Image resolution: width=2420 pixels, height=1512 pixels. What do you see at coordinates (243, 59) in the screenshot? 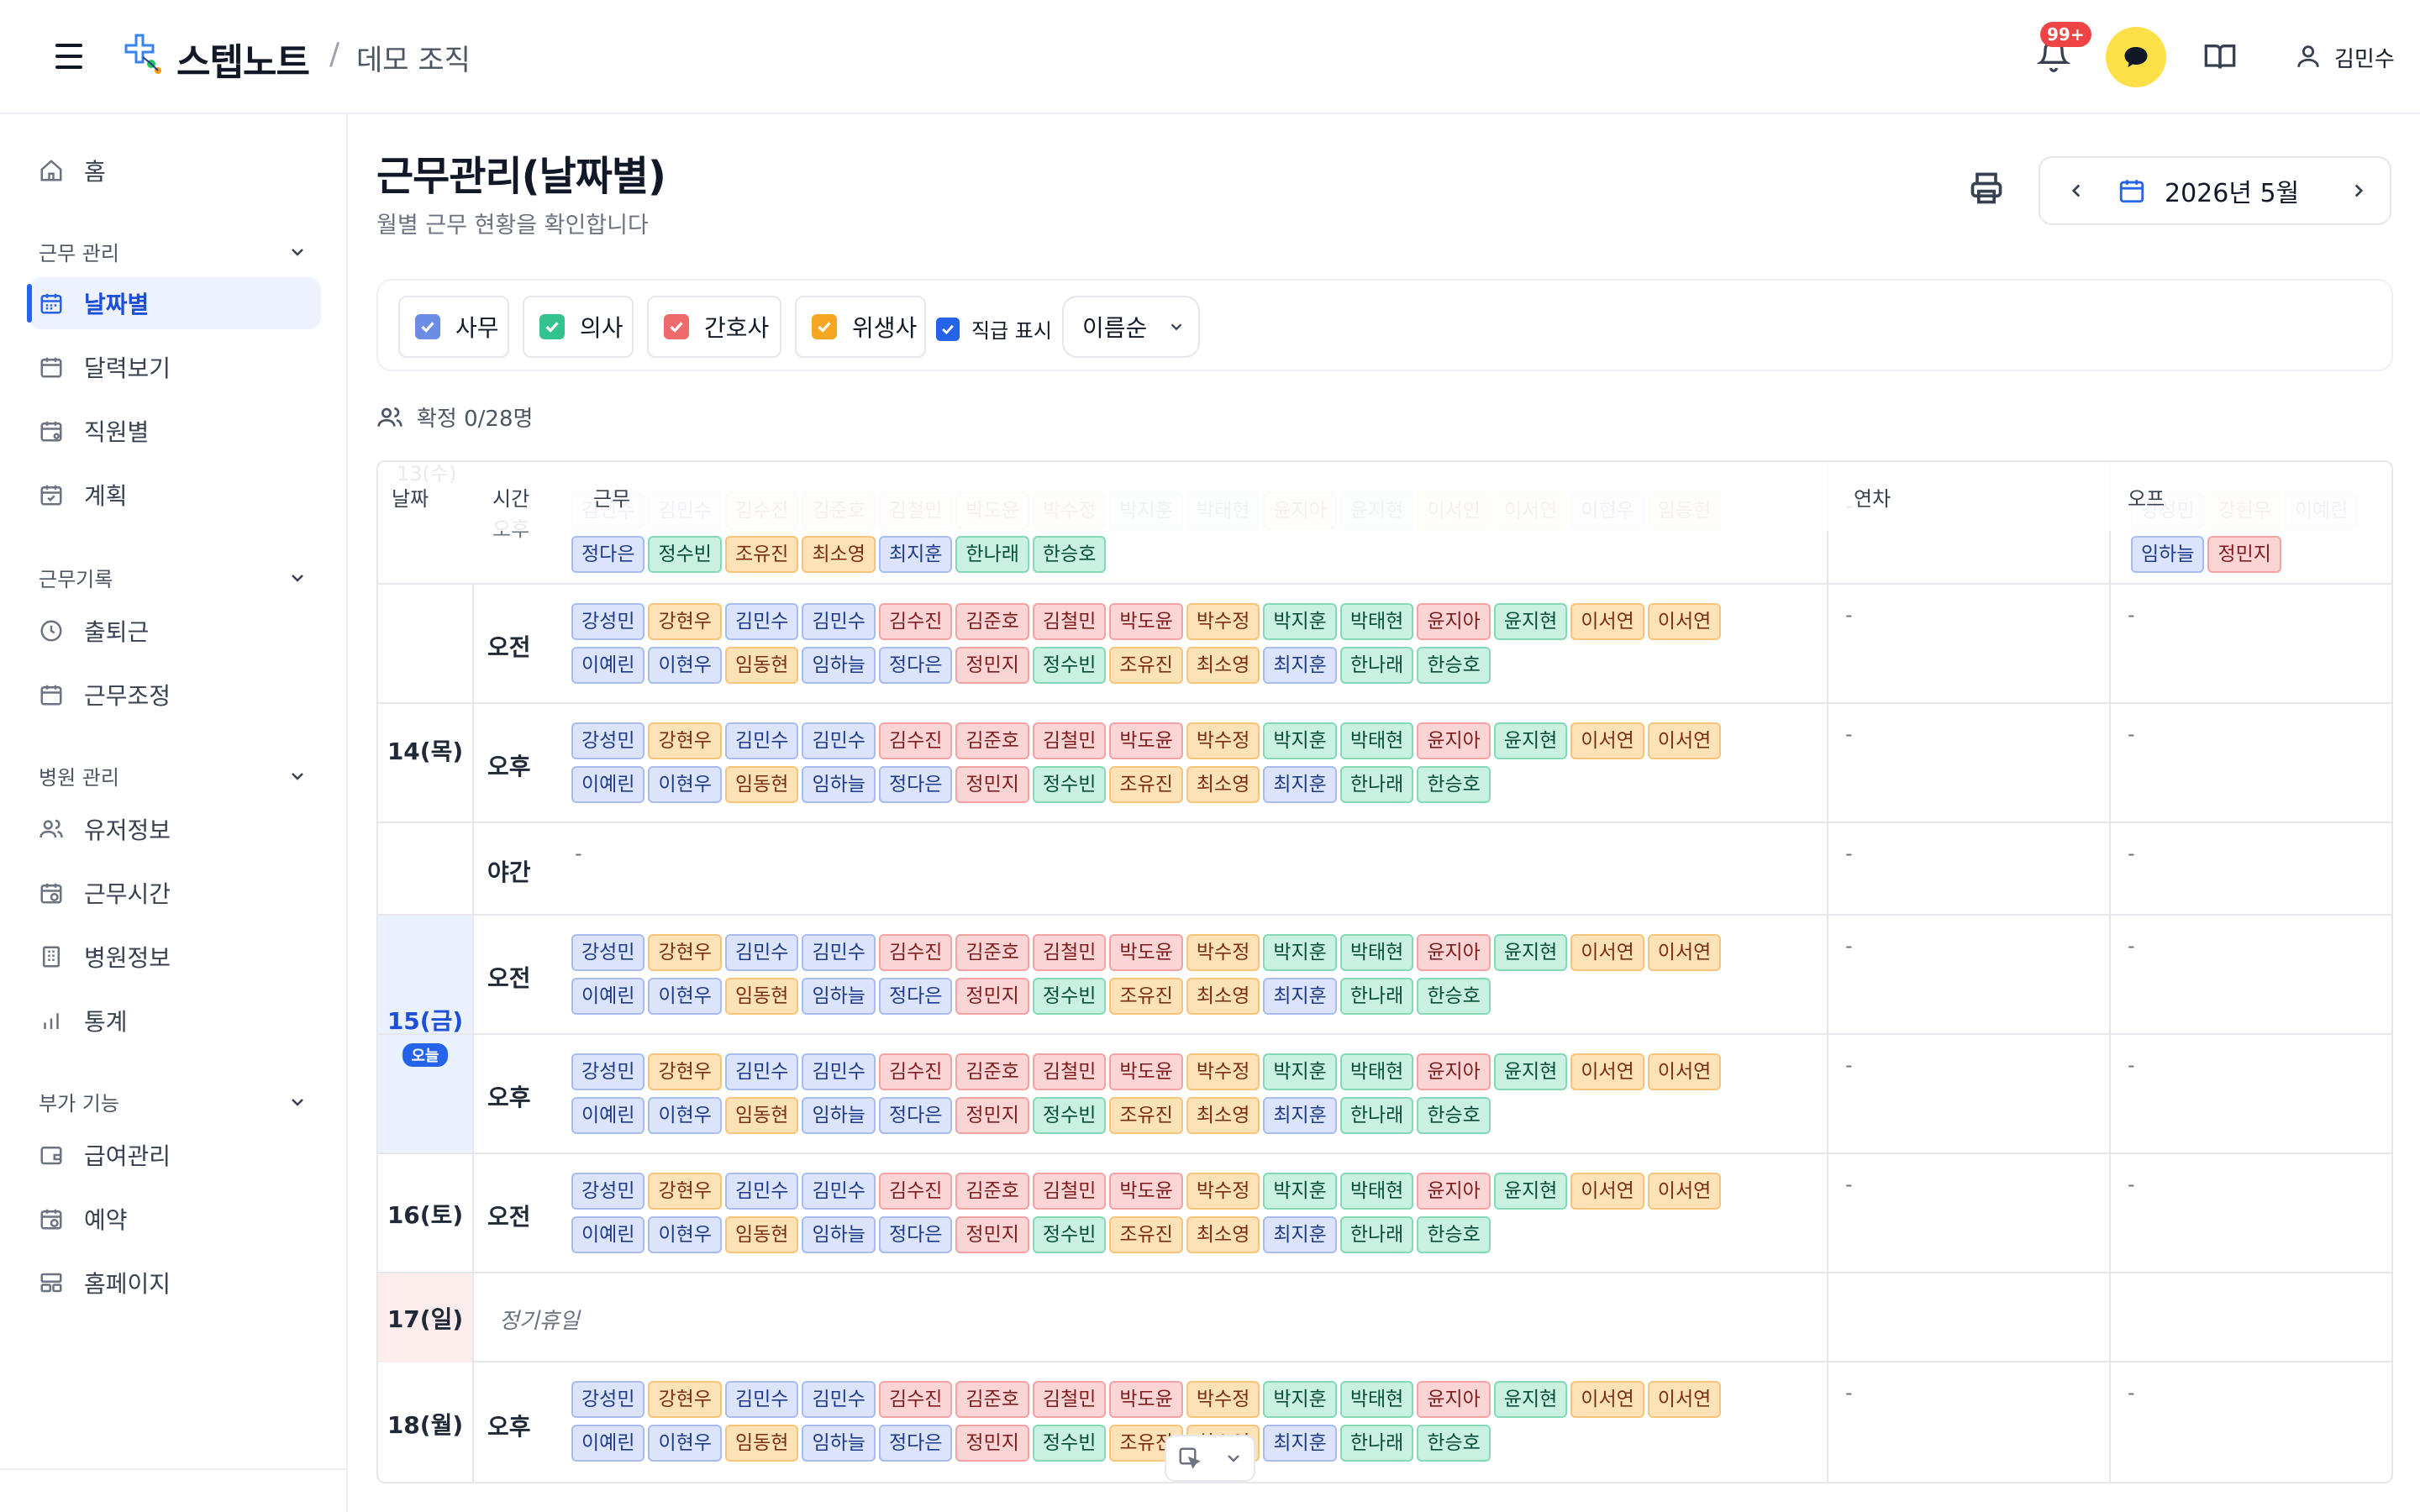
I see `brand-name: 스텝노트` at bounding box center [243, 59].